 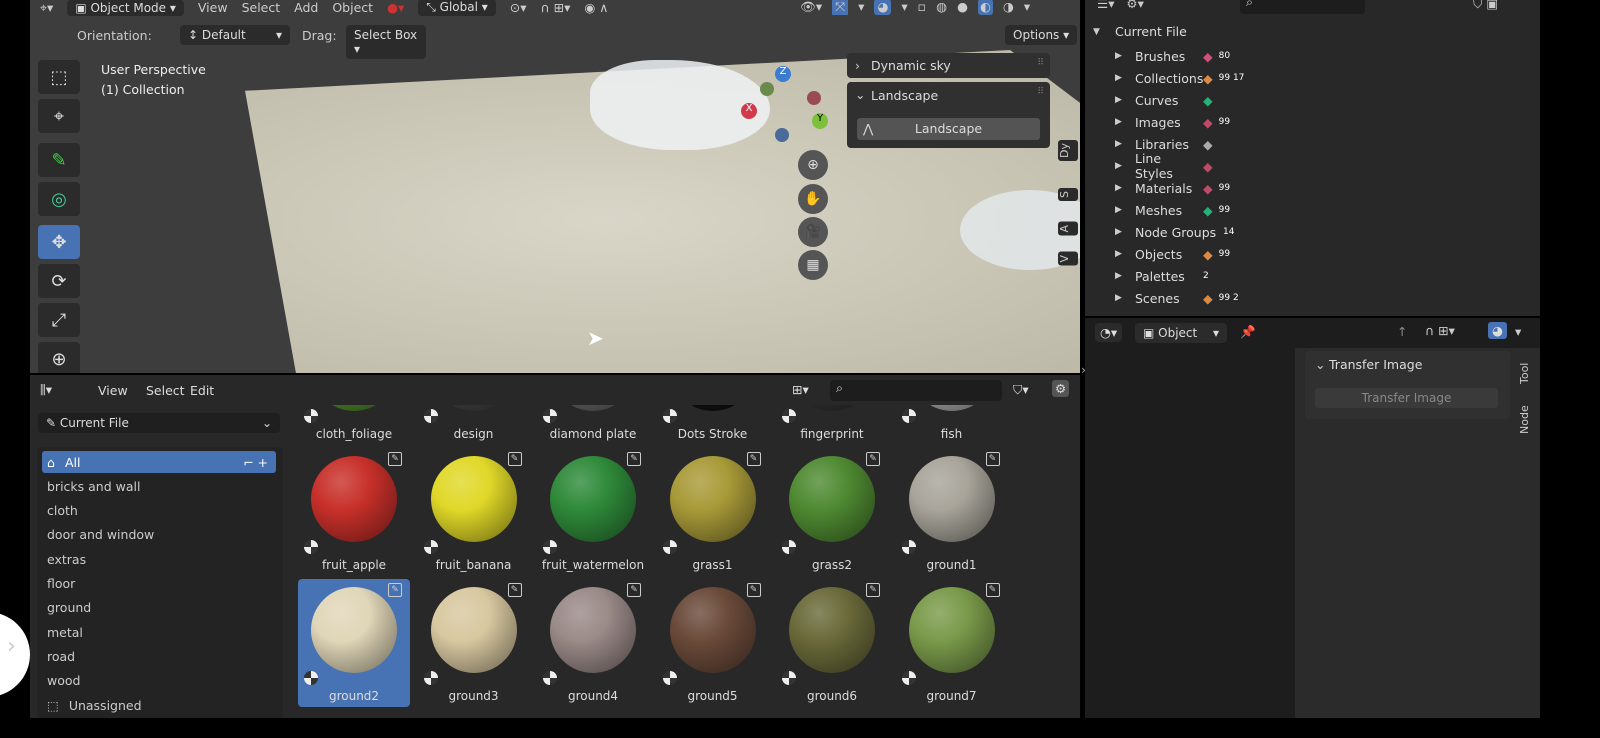 What do you see at coordinates (255, 462) in the screenshot?
I see `add-catalog-icon: ⌐ +` at bounding box center [255, 462].